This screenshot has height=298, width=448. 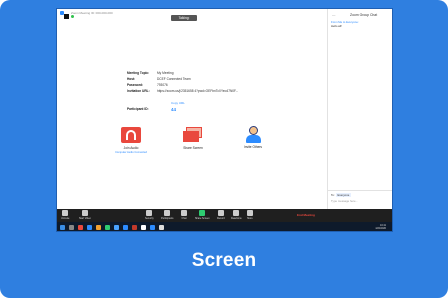 I want to click on mute-button: Unmute, so click(x=65, y=215).